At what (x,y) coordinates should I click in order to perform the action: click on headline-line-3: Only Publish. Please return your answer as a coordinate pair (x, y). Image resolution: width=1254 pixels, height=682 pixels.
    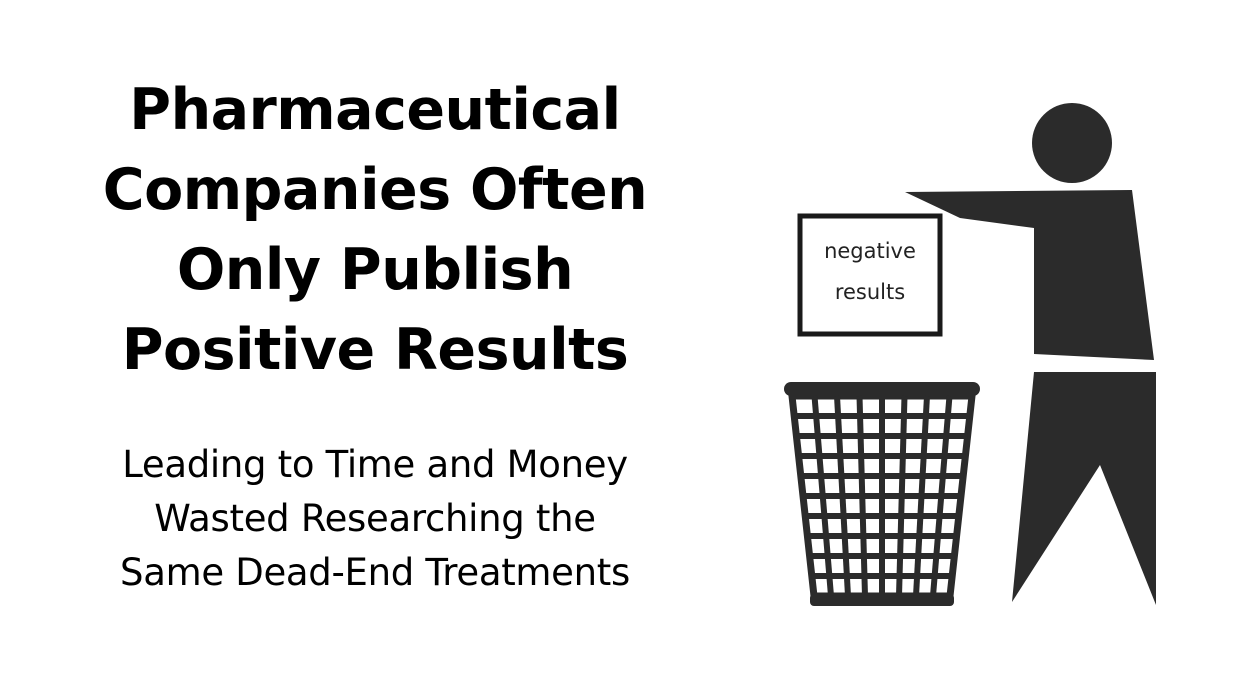
    Looking at the image, I should click on (375, 270).